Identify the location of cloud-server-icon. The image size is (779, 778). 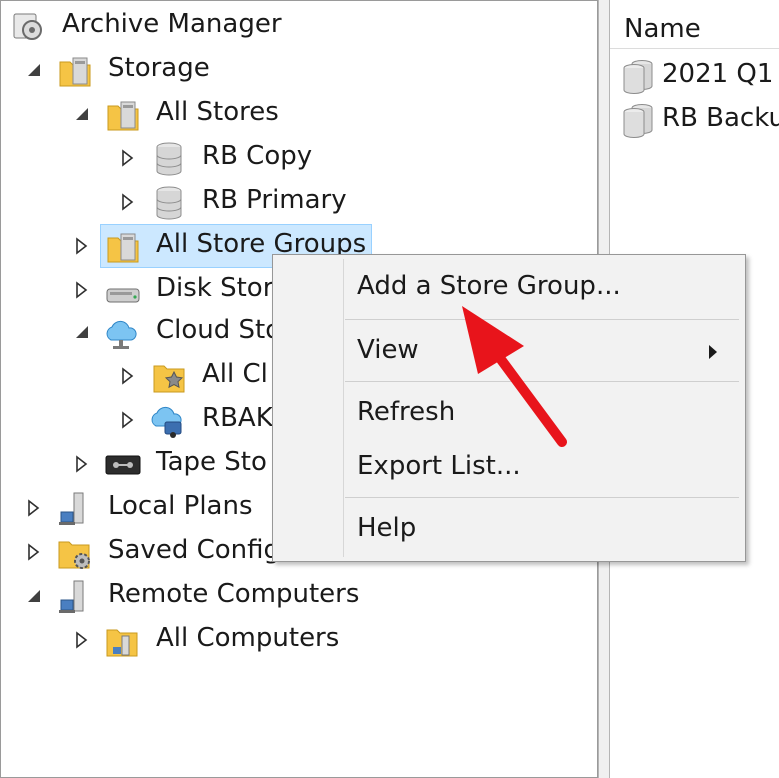
(167, 421).